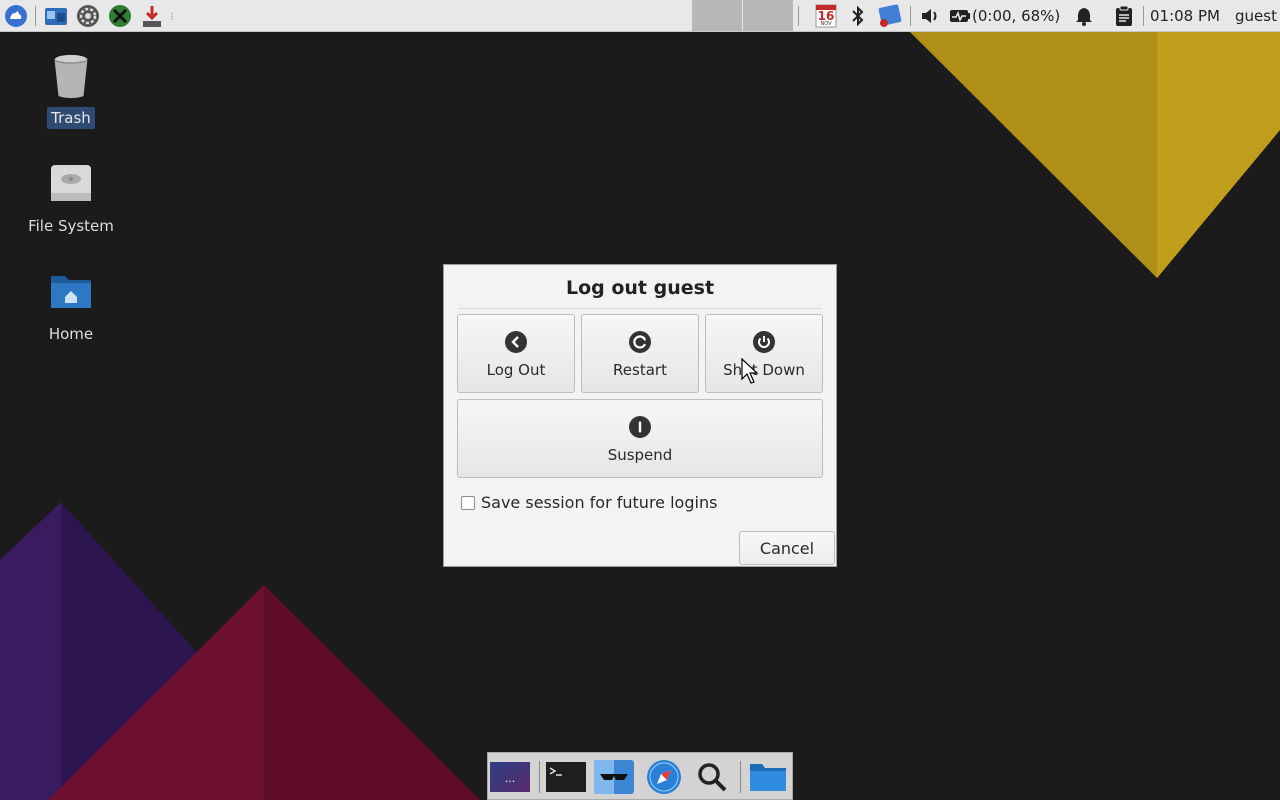 The height and width of the screenshot is (800, 1280). What do you see at coordinates (640, 16) in the screenshot?
I see `top-panel: ⁝ 16 NOV (0:00, 68%) 01:08 PM guest` at bounding box center [640, 16].